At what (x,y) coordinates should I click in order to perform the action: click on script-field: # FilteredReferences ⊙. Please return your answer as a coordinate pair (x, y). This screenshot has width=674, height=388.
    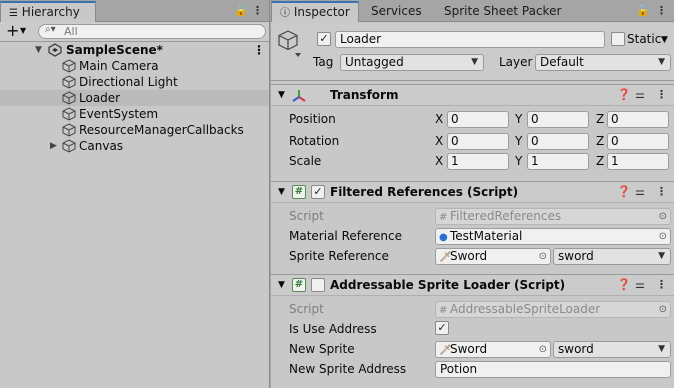
    Looking at the image, I should click on (553, 216).